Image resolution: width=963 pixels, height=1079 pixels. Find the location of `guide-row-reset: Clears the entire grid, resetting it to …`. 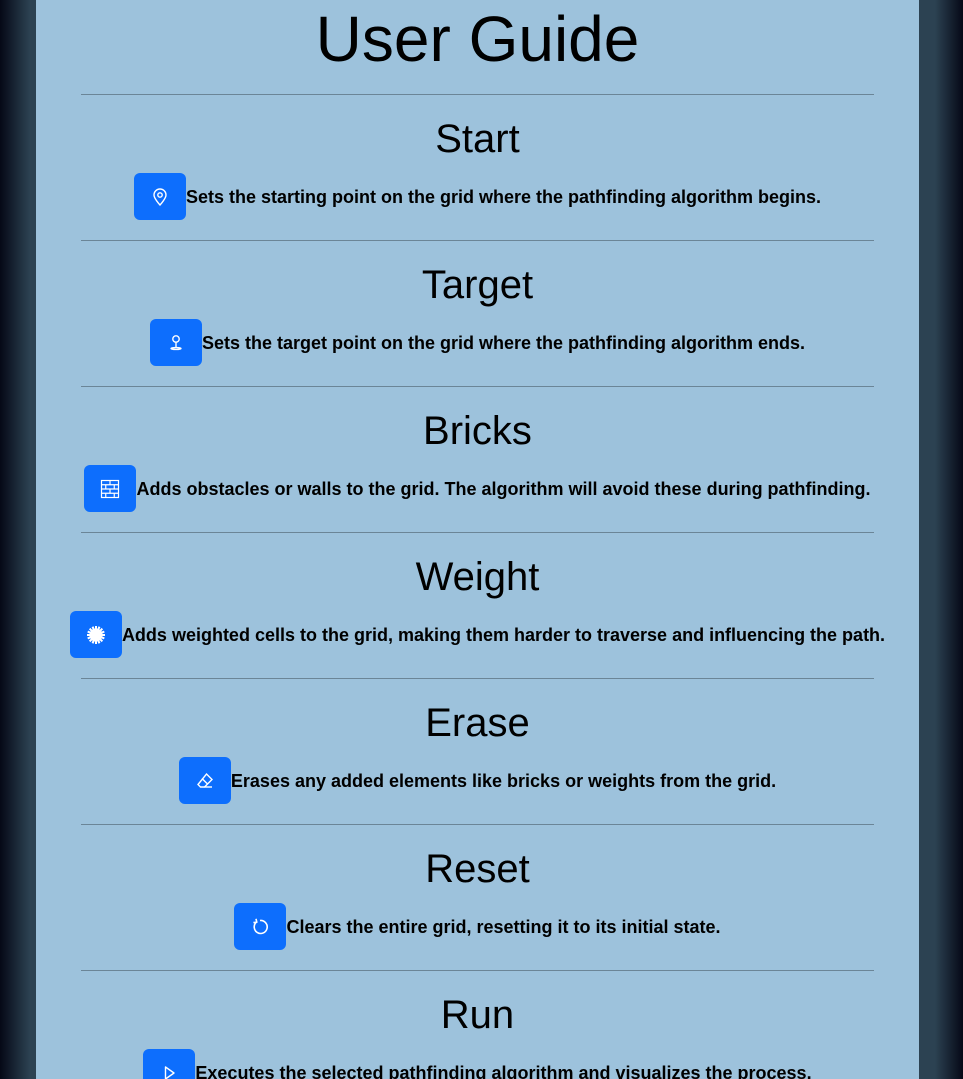

guide-row-reset: Clears the entire grid, resetting it to … is located at coordinates (477, 926).